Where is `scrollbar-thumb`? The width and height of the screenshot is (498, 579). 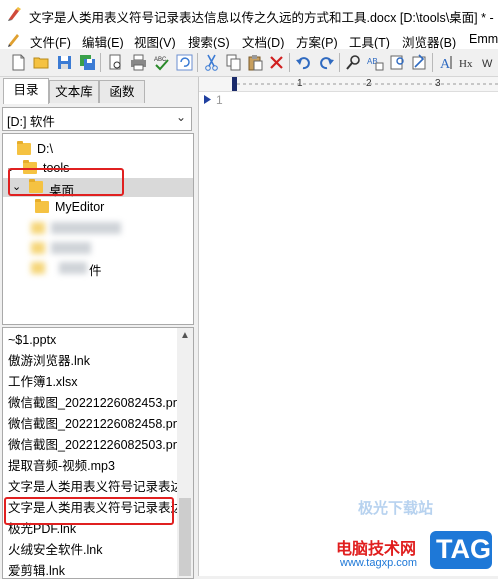
scrollbar-thumb is located at coordinates (185, 537).